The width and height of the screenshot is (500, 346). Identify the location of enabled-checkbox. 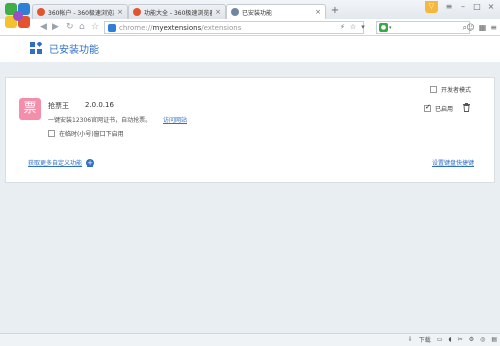
(427, 107).